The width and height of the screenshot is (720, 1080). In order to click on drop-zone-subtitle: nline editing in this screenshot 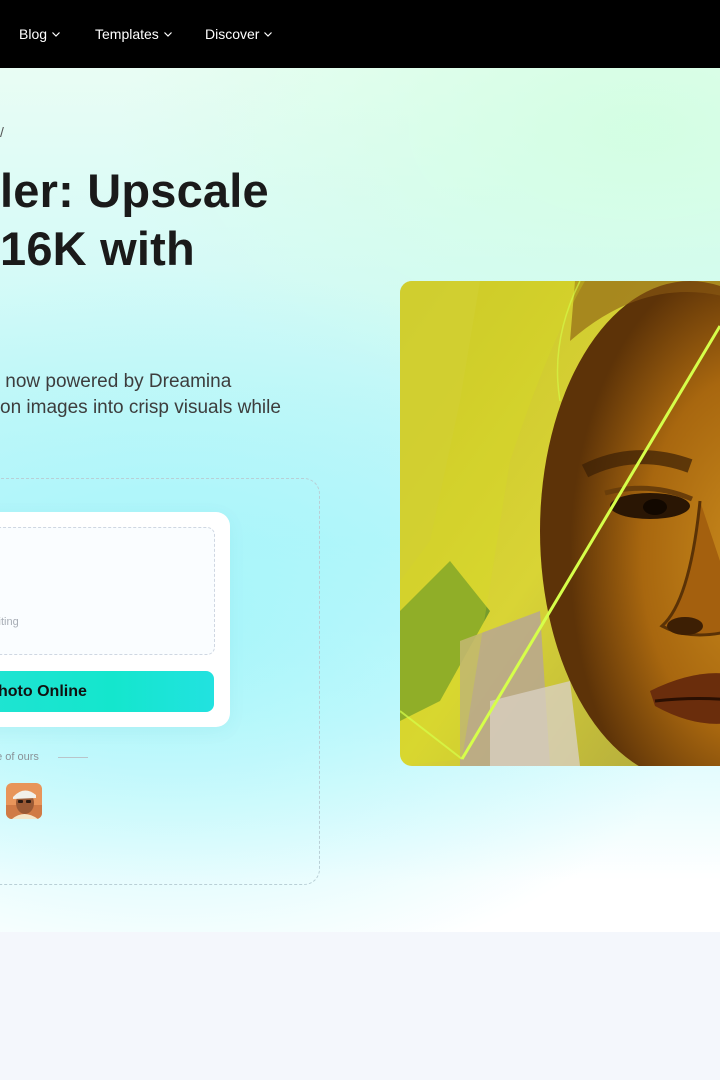, I will do `click(9, 622)`.